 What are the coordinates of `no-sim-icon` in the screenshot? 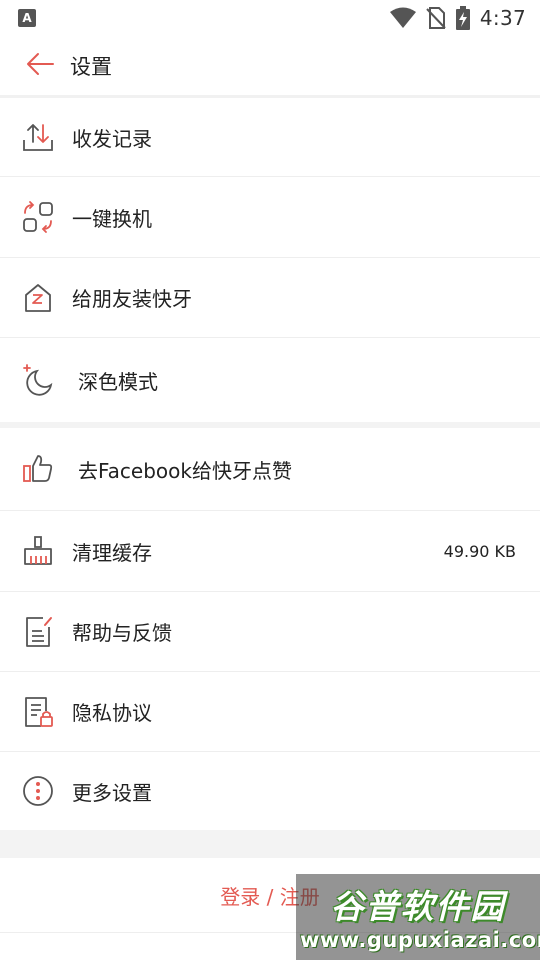 It's located at (436, 18).